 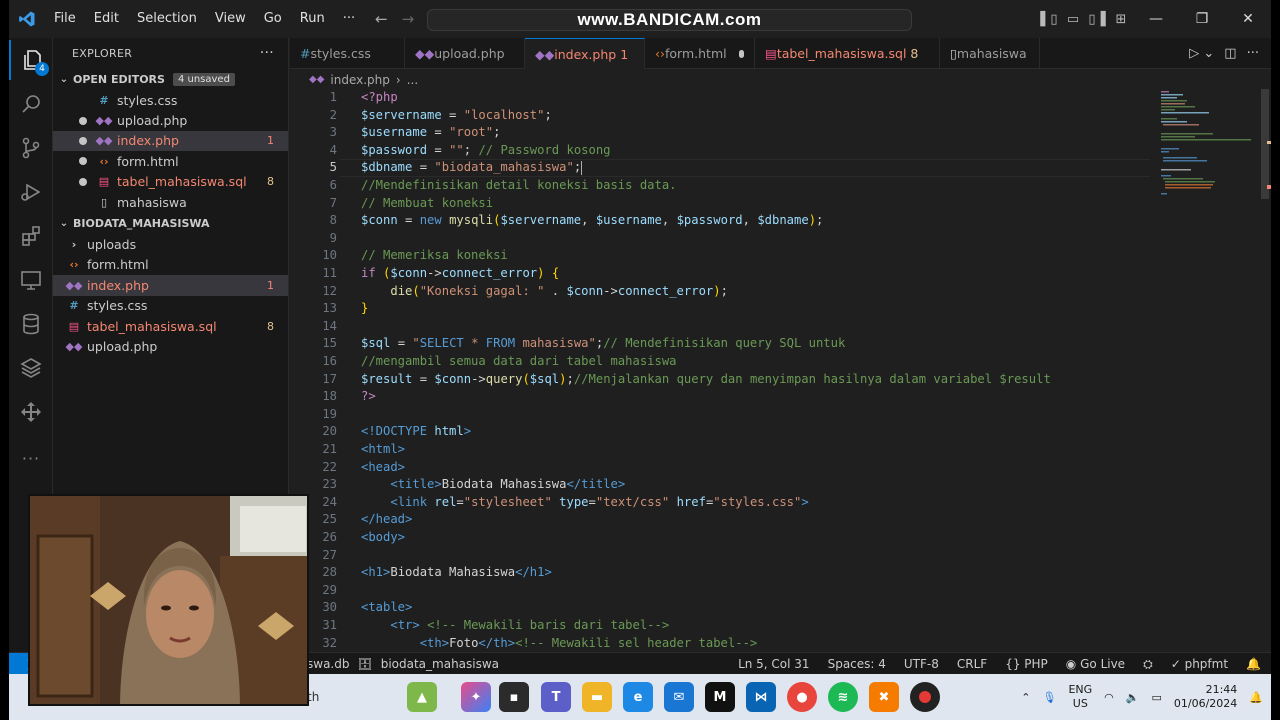 What do you see at coordinates (312, 19) in the screenshot?
I see `menu-item-run: Run` at bounding box center [312, 19].